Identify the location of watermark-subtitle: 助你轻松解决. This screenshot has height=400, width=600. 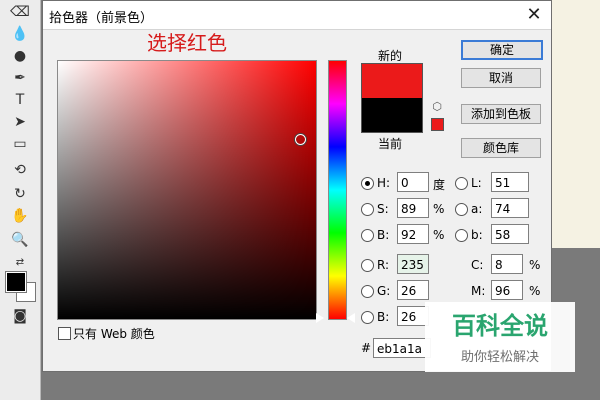
(499, 357).